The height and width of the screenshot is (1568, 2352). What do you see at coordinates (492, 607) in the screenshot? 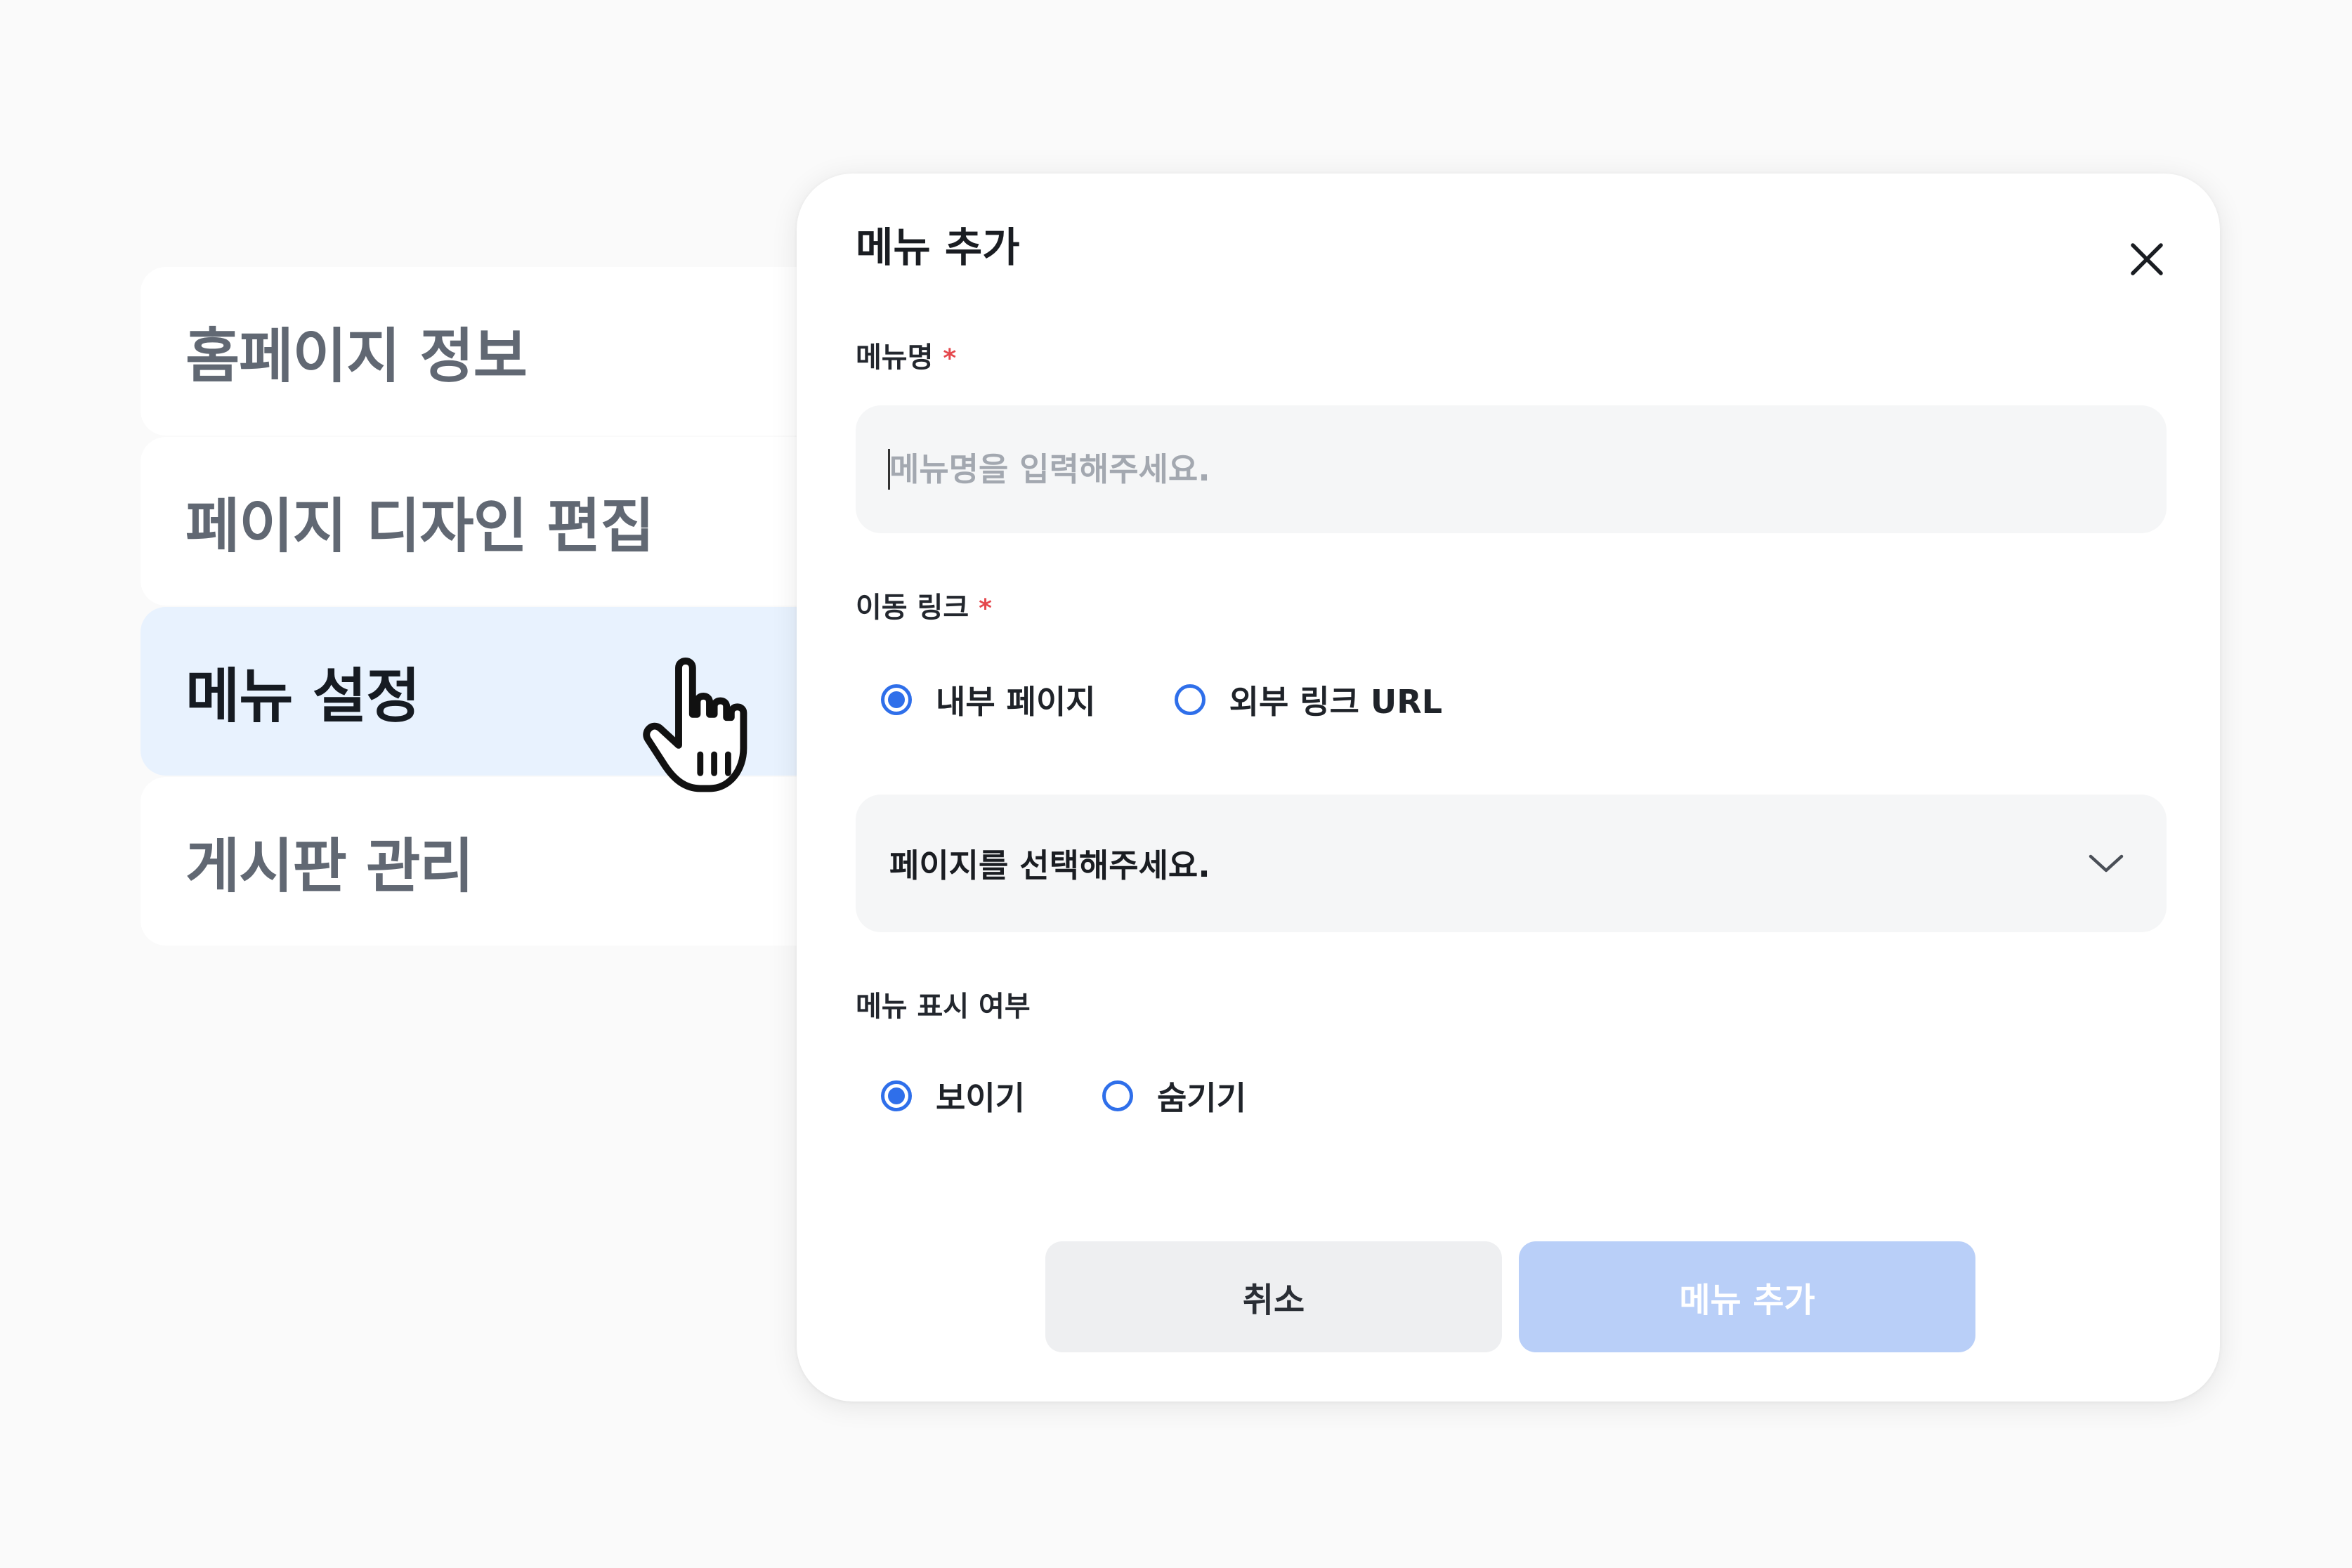
I see `settings-sidebar: 홈페이지 정보 페이지 디자인 편집 메뉴 설정 게시판 관리` at bounding box center [492, 607].